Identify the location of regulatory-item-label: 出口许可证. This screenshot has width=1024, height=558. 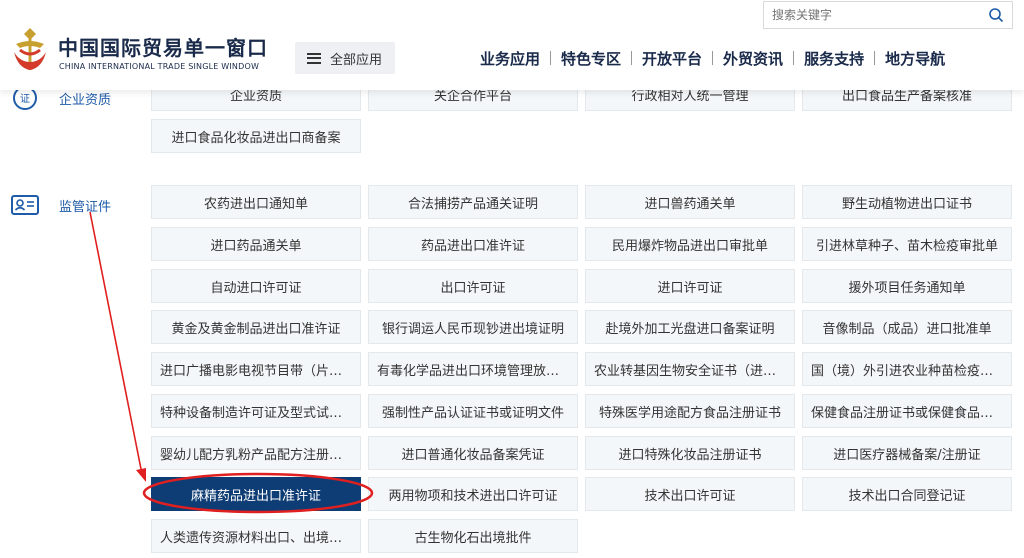
(473, 288).